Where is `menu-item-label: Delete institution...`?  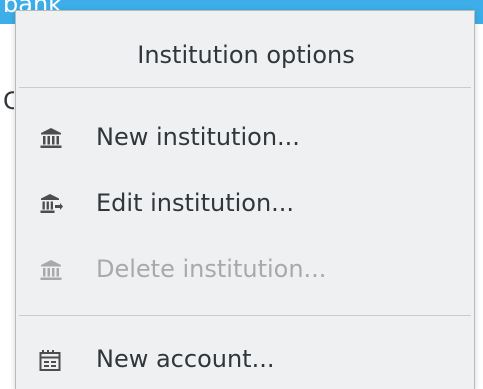 menu-item-label: Delete institution... is located at coordinates (211, 269).